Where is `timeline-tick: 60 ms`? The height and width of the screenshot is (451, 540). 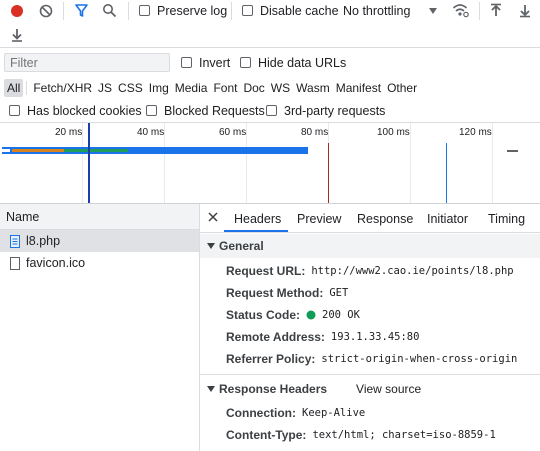 timeline-tick: 60 ms is located at coordinates (233, 132).